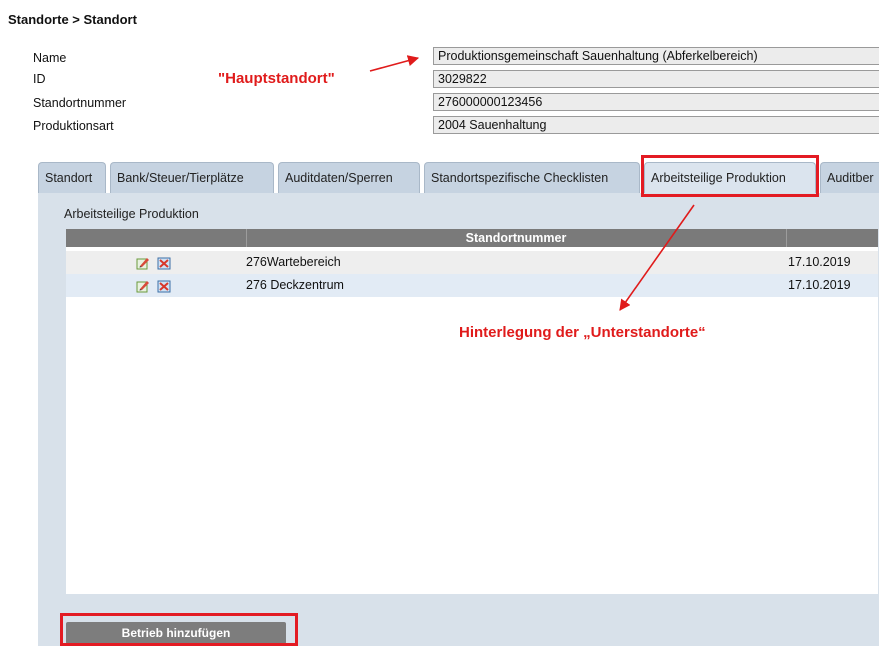 The height and width of the screenshot is (646, 879). What do you see at coordinates (657, 257) in the screenshot?
I see `arrow-from-tab` at bounding box center [657, 257].